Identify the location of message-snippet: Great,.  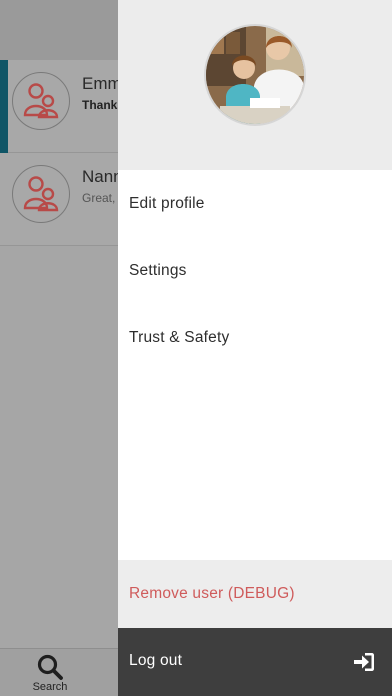
(99, 198).